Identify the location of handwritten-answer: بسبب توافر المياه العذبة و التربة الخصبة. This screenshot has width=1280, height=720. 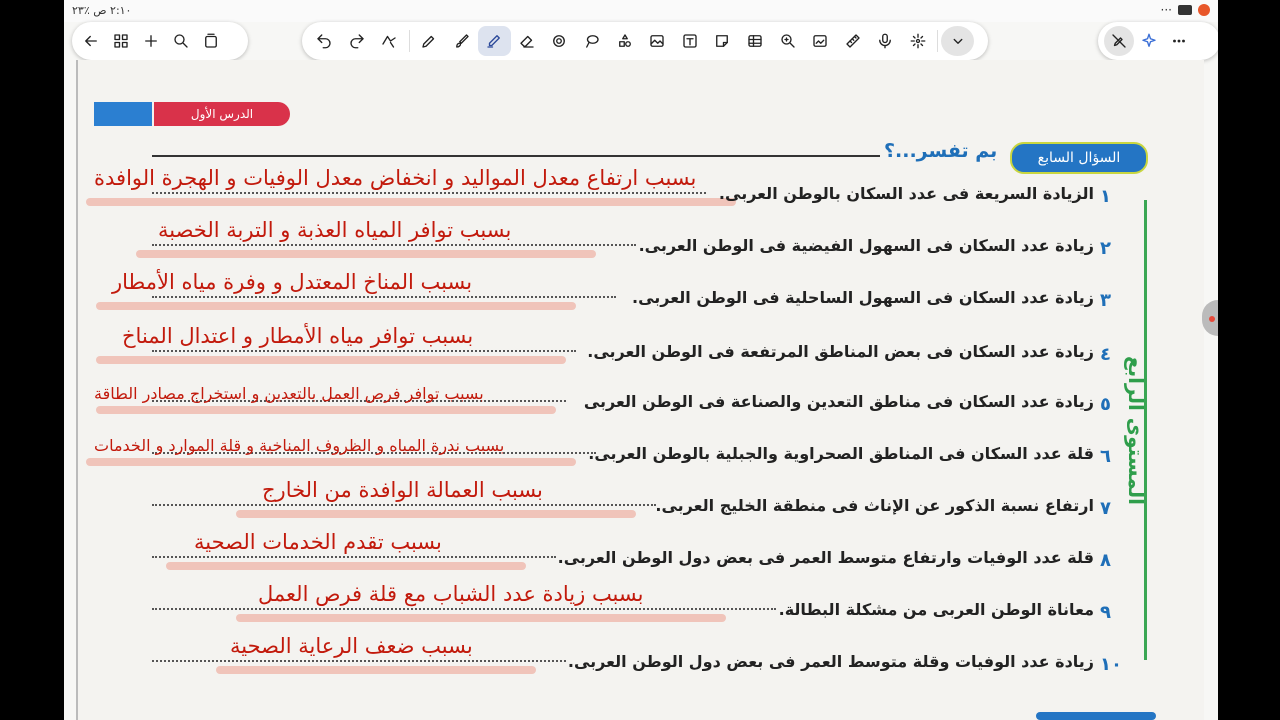
(334, 230).